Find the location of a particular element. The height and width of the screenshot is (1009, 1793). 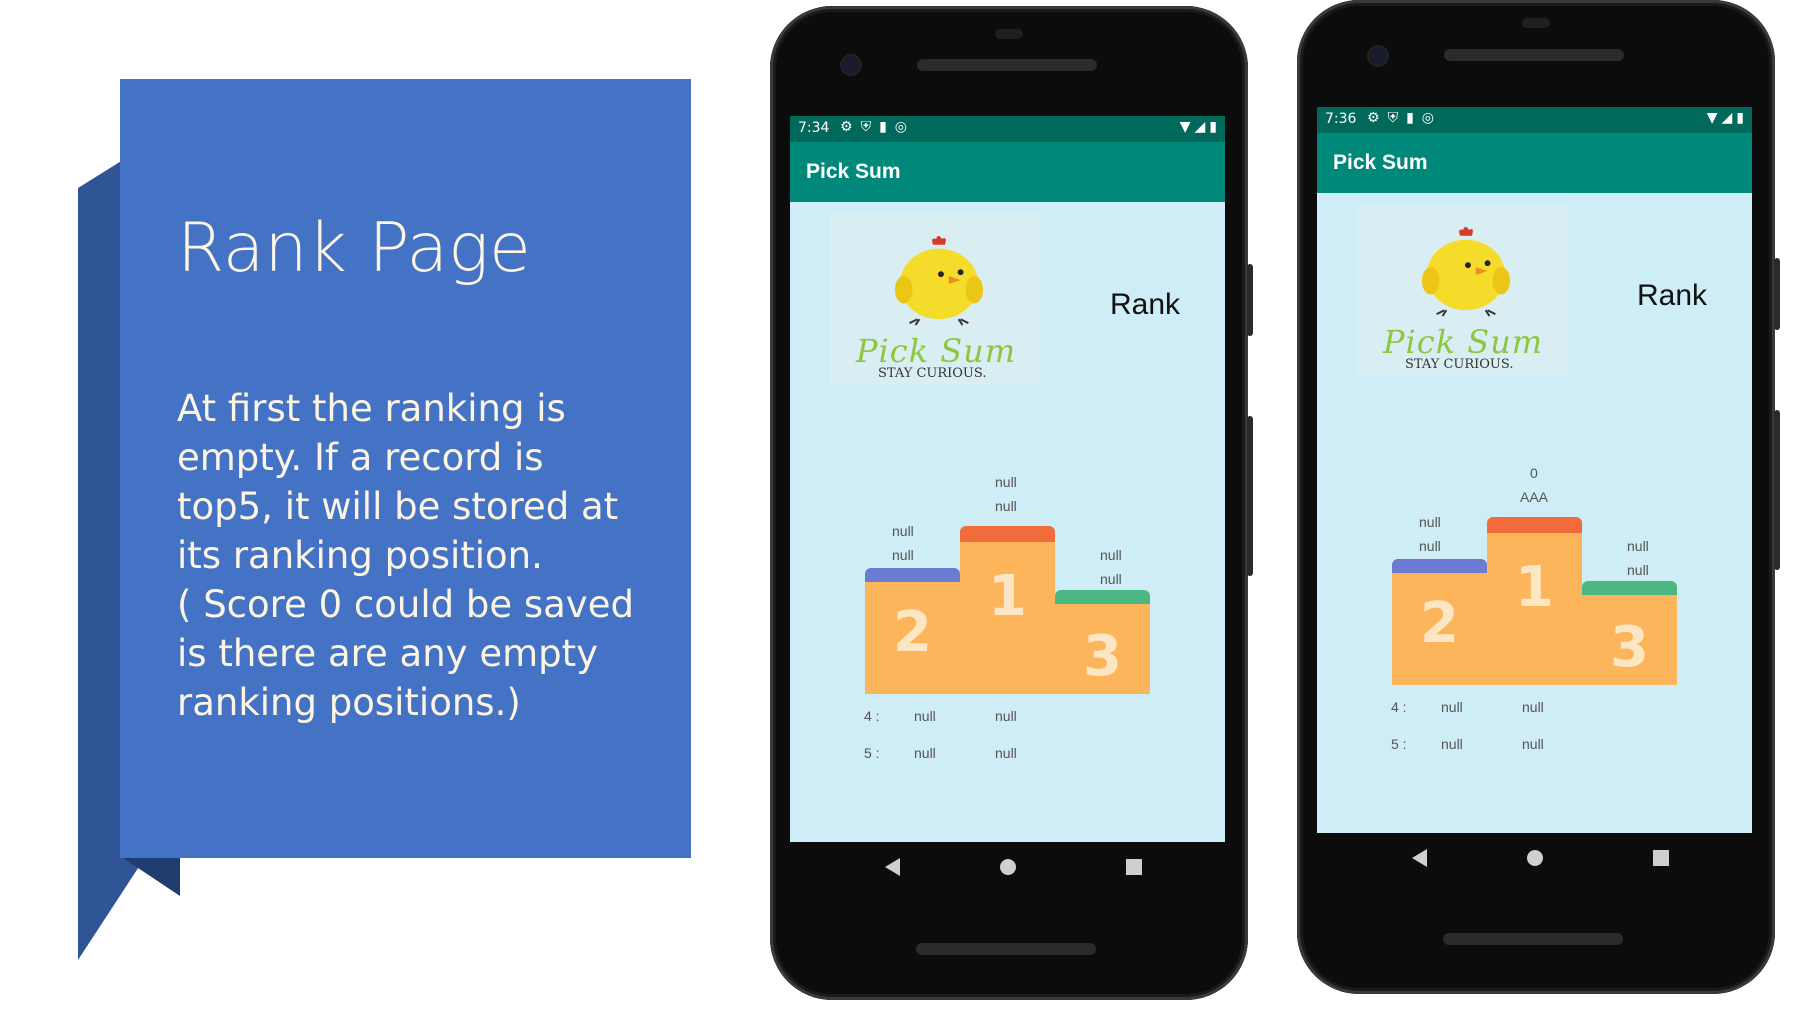

status-bar: 7:34 ⚙ ⛨ ▮ ◎ ▼ ◢ ▮ is located at coordinates (1007, 129).